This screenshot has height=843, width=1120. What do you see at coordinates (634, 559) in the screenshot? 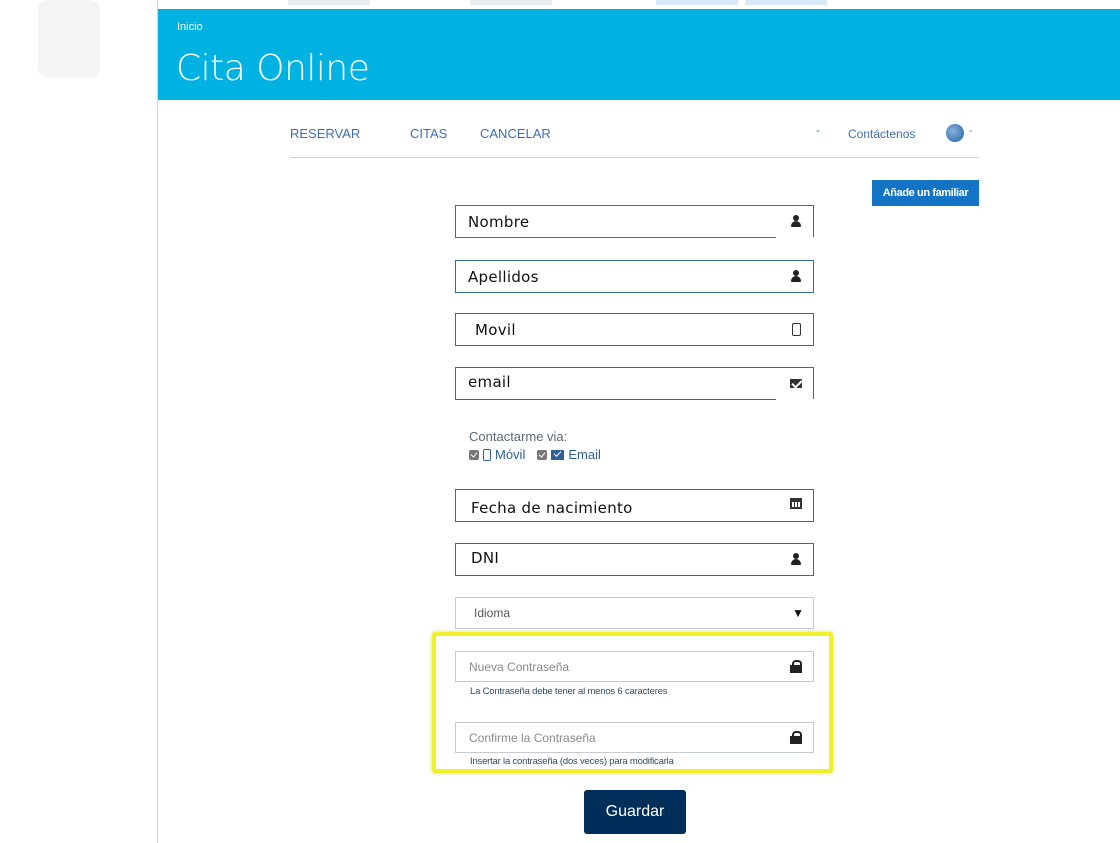
I see `dni-field: DNI` at bounding box center [634, 559].